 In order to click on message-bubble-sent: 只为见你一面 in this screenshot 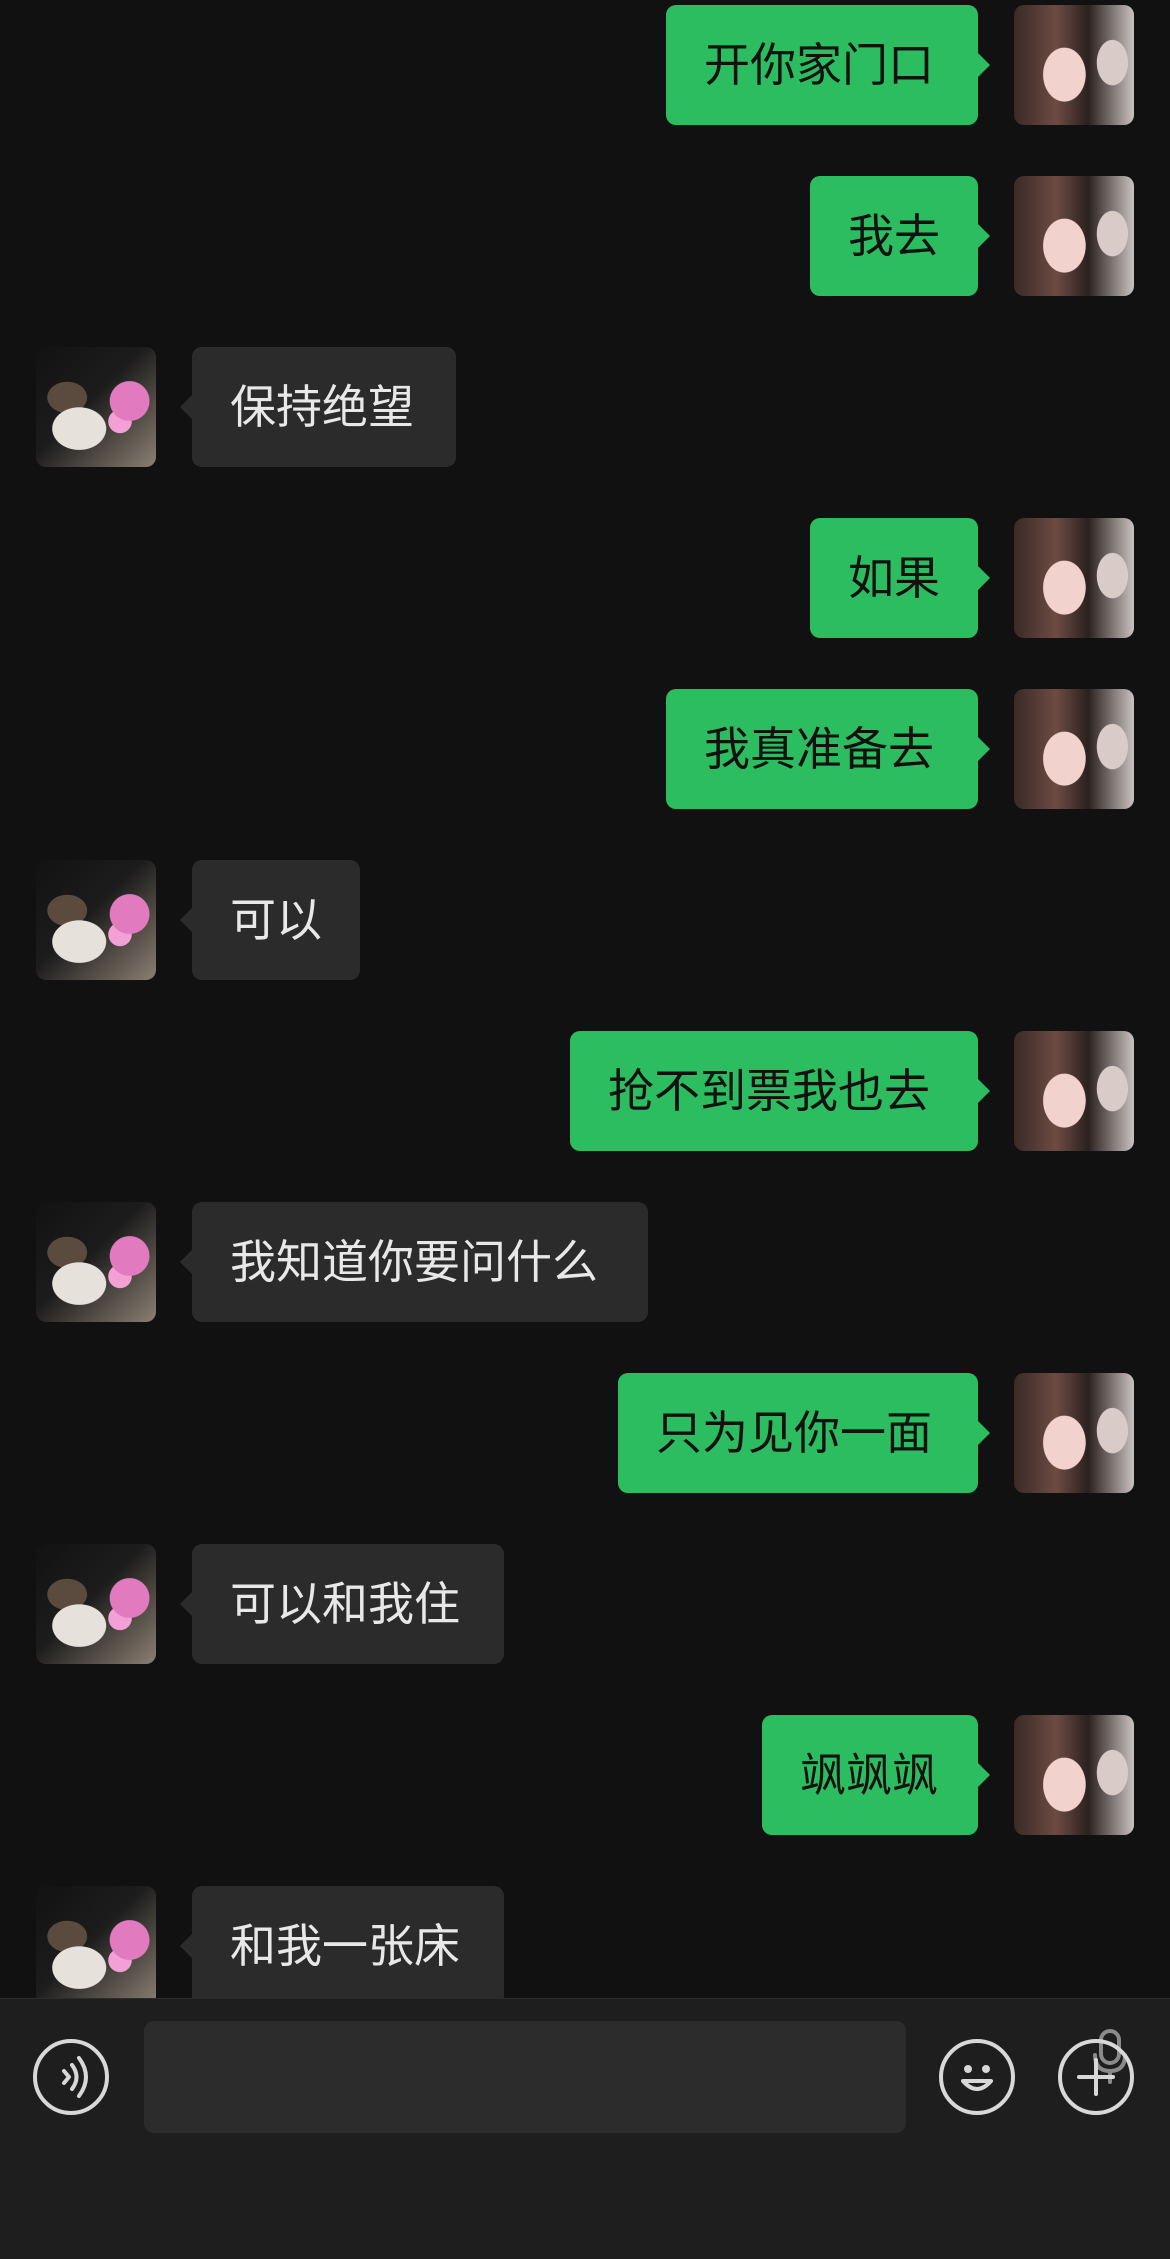, I will do `click(804, 1433)`.